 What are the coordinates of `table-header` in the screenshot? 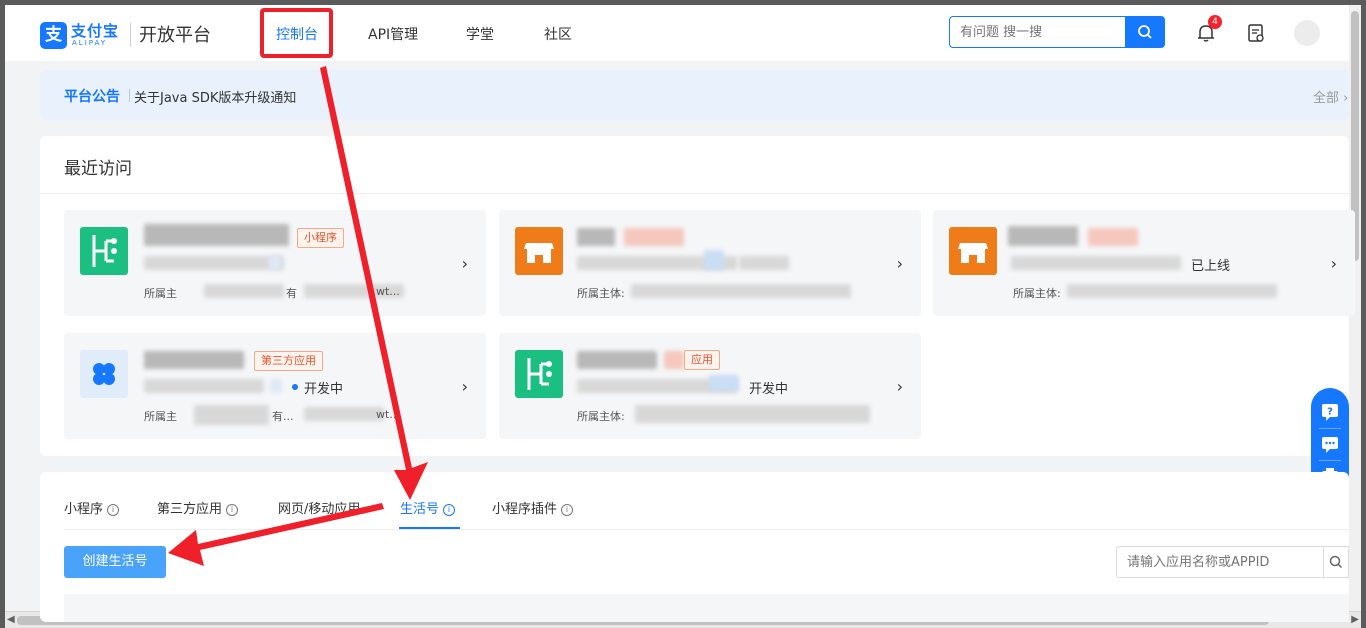 It's located at (706, 608).